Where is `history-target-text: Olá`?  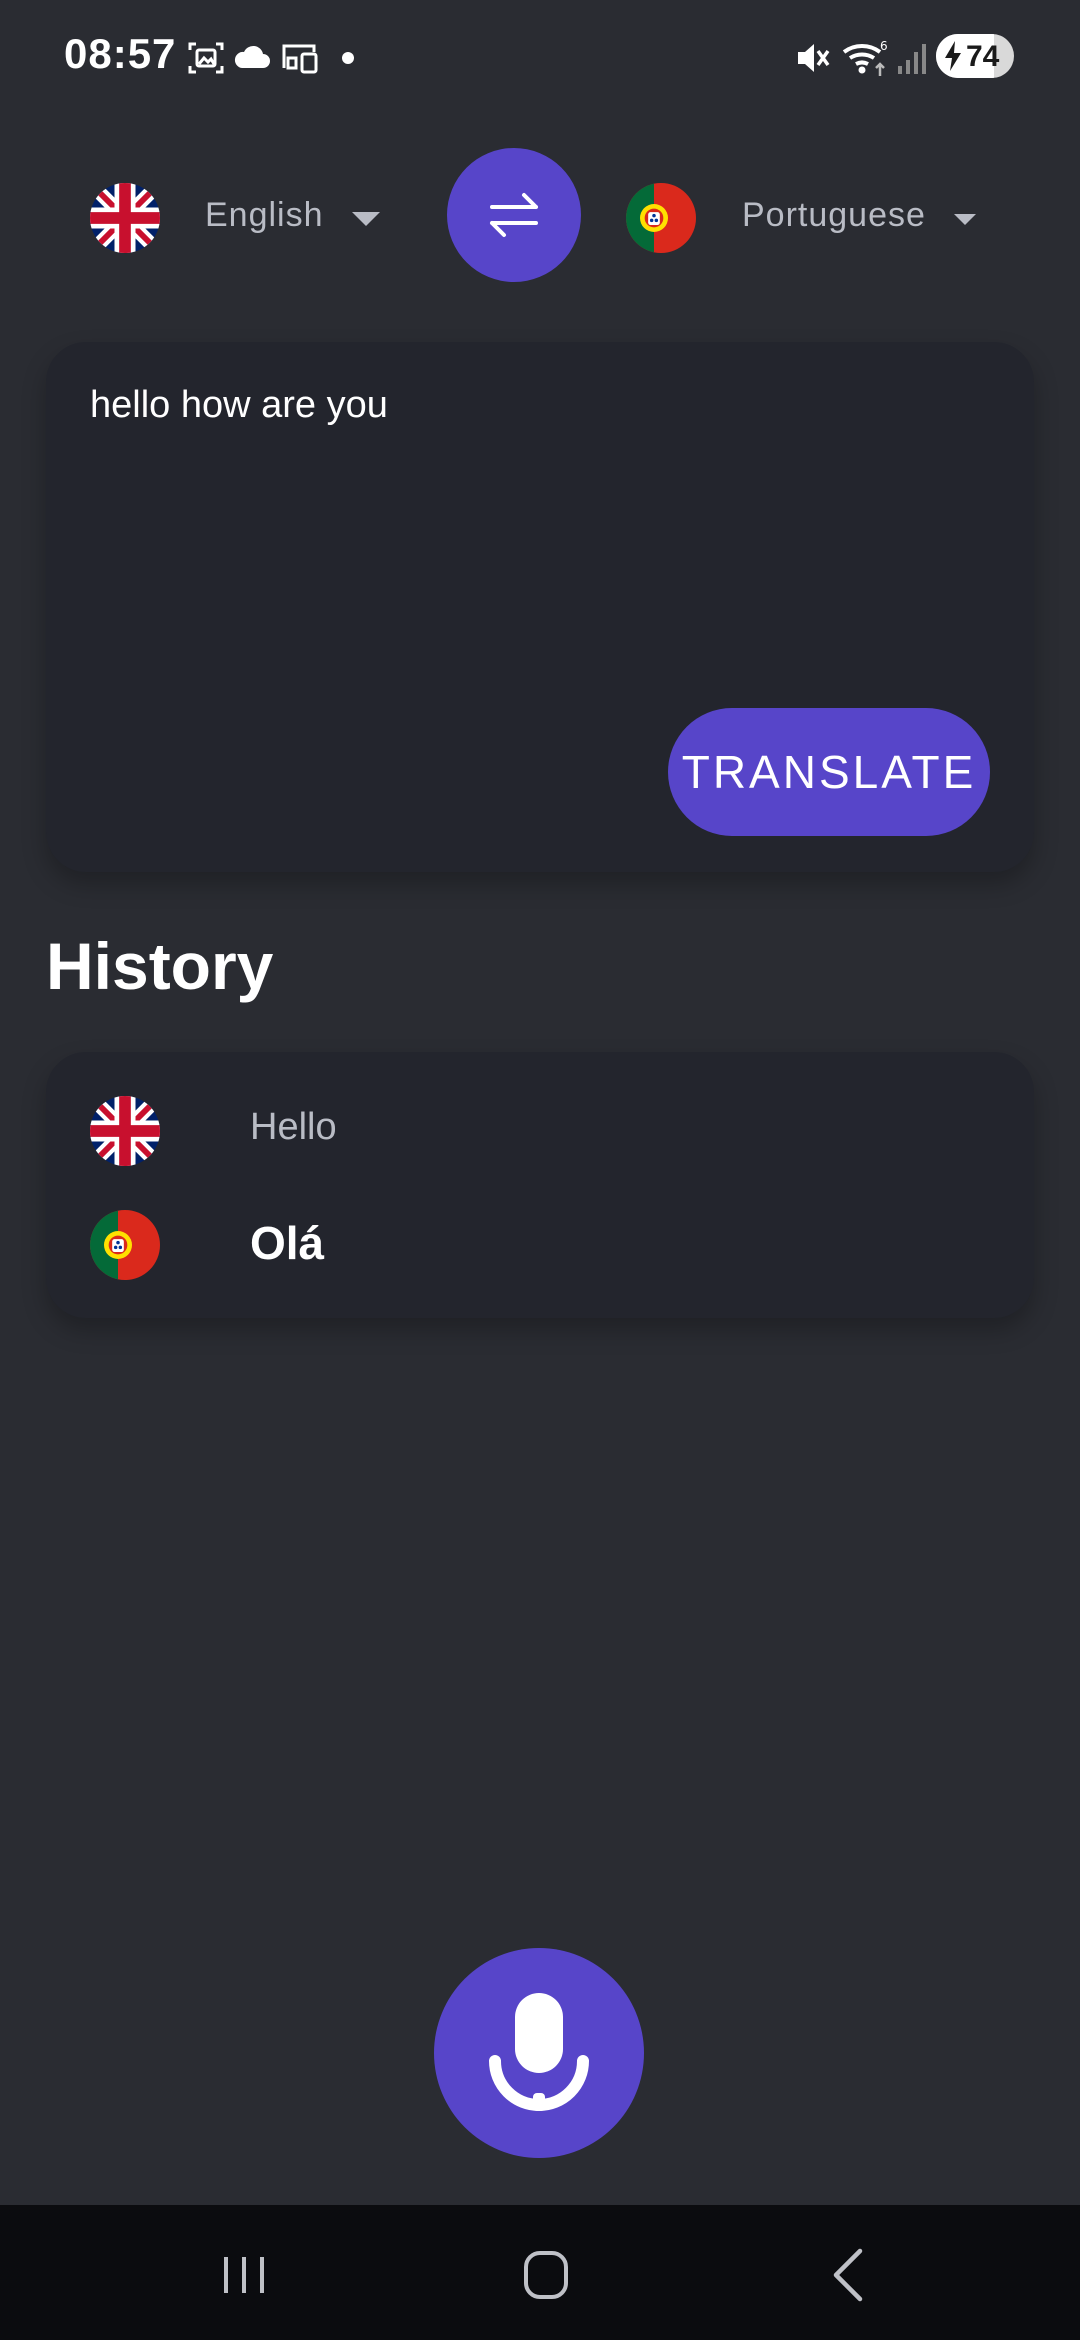 history-target-text: Olá is located at coordinates (287, 1243).